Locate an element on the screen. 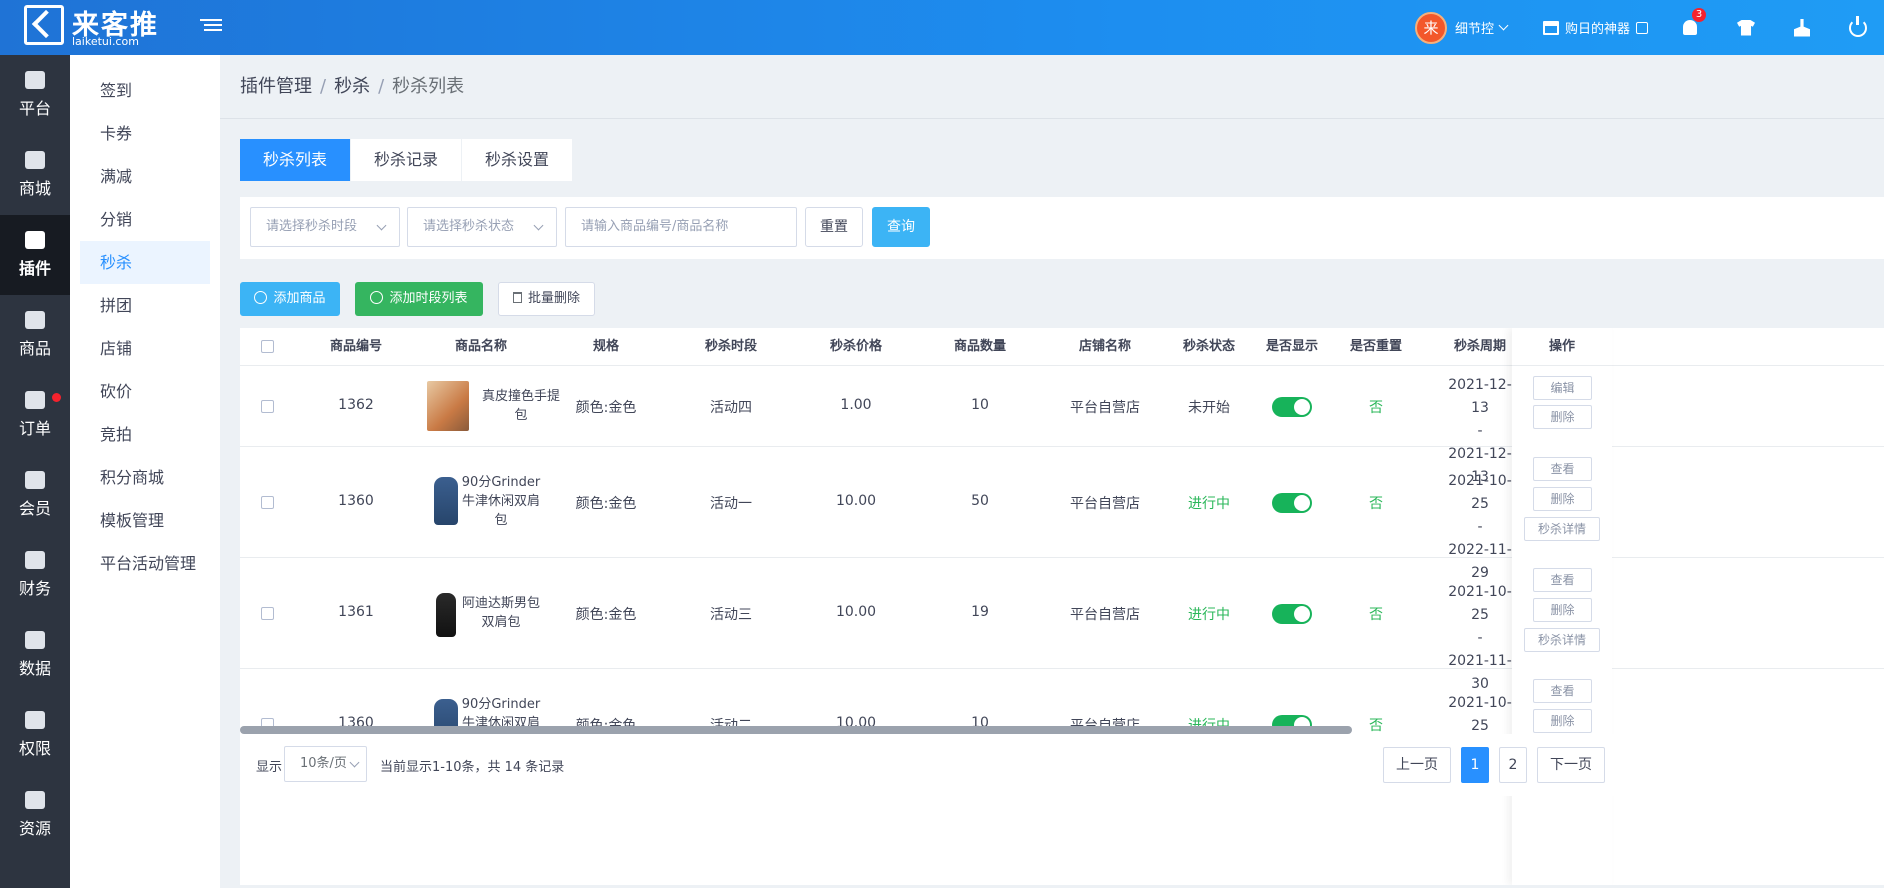  clear-cache-button is located at coordinates (1802, 28).